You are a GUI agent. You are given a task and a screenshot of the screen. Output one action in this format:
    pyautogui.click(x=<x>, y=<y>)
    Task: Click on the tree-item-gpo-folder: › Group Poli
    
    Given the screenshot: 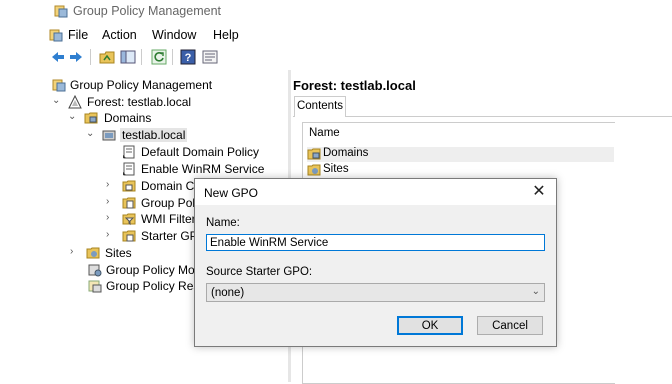 What is the action you would take?
    pyautogui.click(x=151, y=203)
    